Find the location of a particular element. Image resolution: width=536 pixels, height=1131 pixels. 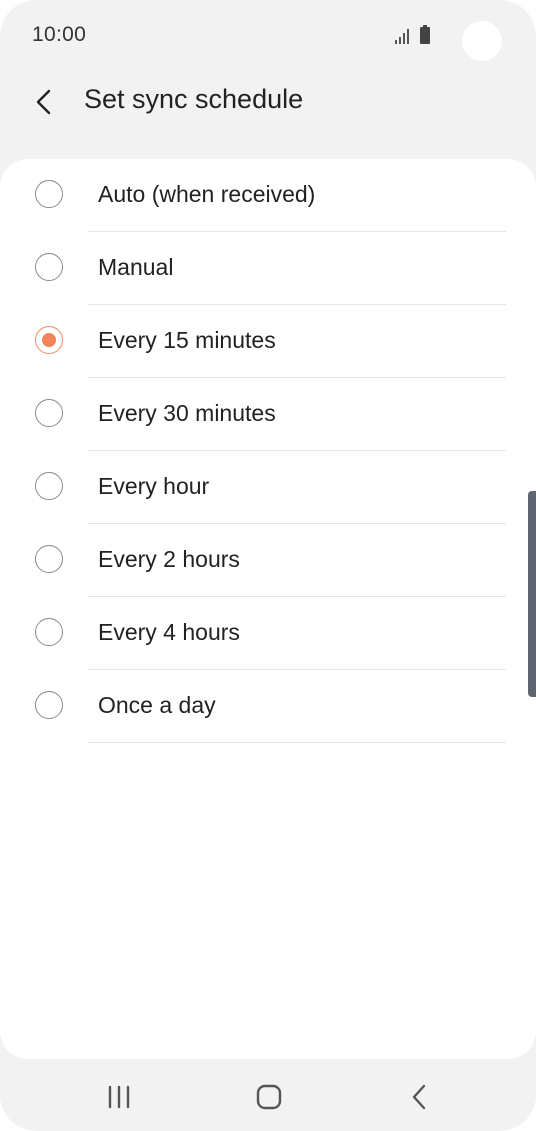

option-label: Every 2 hours is located at coordinates (169, 559).